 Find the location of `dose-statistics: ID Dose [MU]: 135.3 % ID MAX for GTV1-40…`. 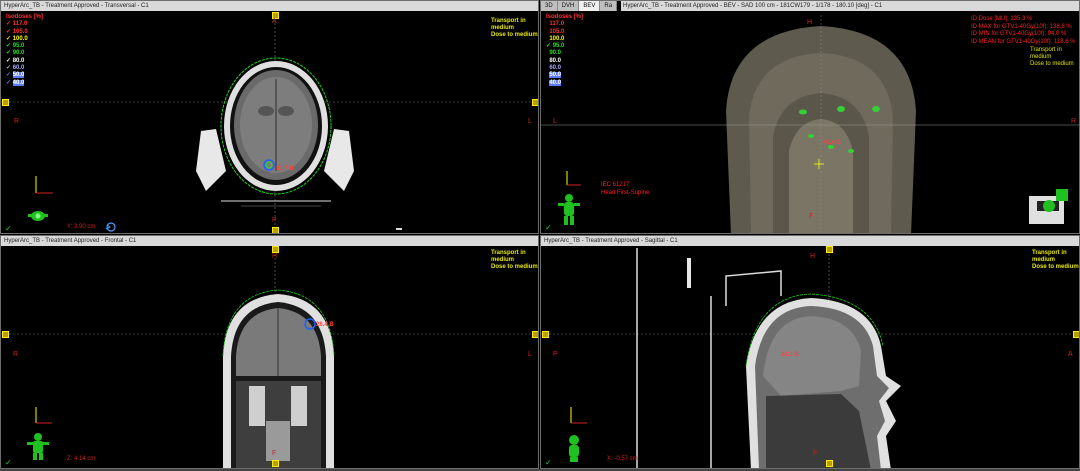

dose-statistics: ID Dose [MU]: 135.3 % ID MAX for GTV1-40… is located at coordinates (1023, 30).